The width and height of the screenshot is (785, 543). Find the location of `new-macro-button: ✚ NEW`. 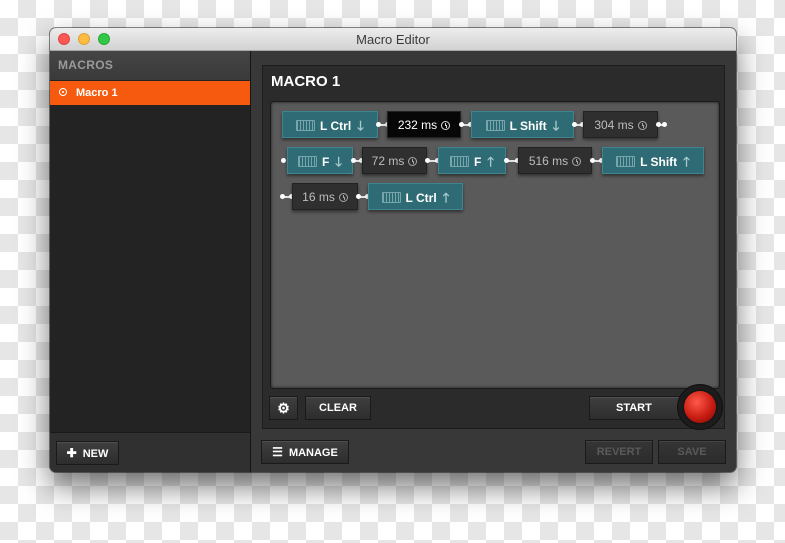

new-macro-button: ✚ NEW is located at coordinates (87, 453).